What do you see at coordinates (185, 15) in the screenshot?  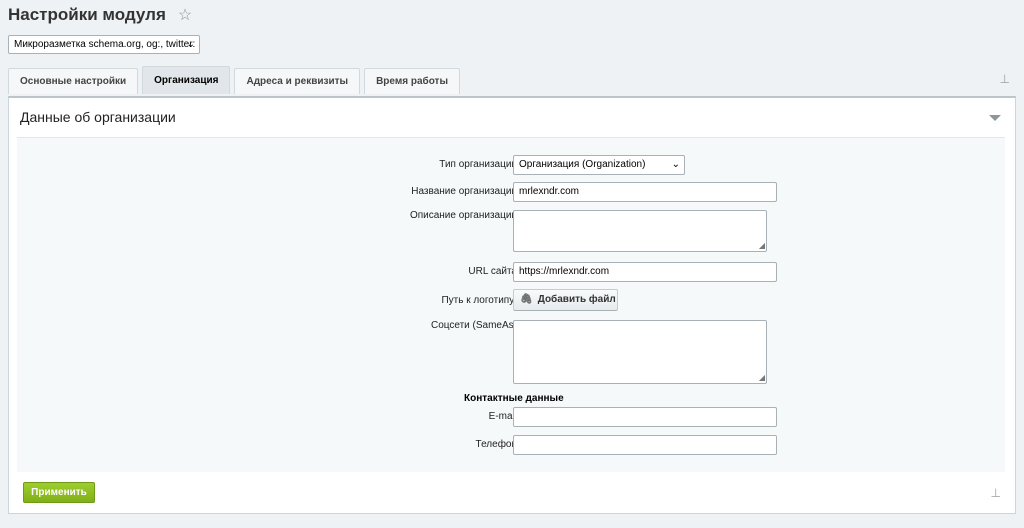 I see `star-icon: ☆` at bounding box center [185, 15].